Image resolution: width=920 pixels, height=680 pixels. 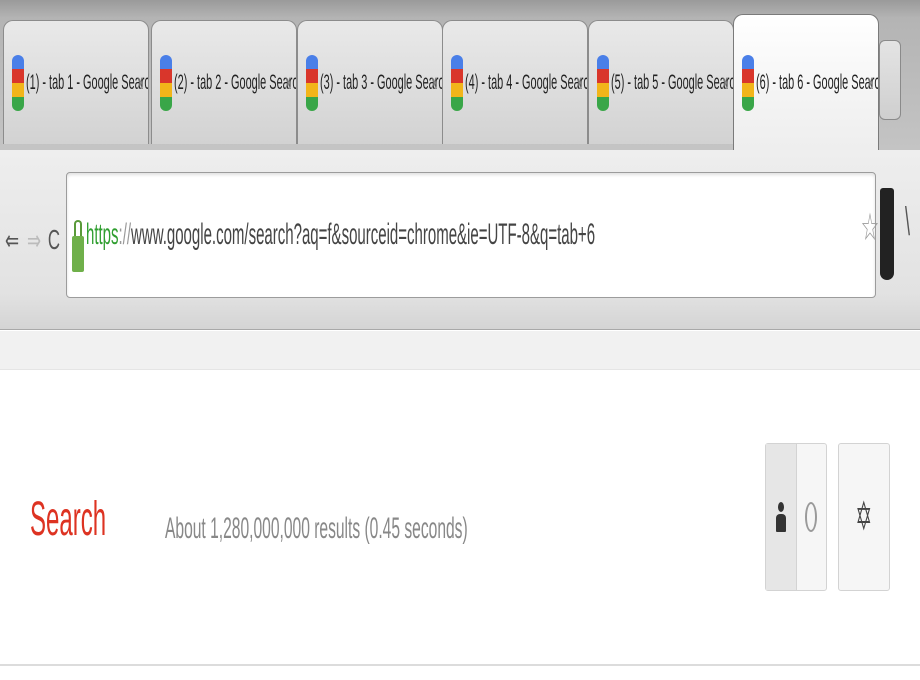 I want to click on personal-results-button, so click(x=781, y=517).